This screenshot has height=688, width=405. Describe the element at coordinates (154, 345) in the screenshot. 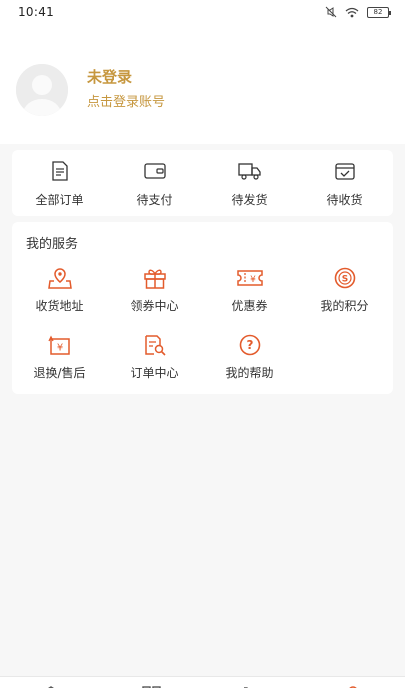

I see `order-search-icon` at that location.